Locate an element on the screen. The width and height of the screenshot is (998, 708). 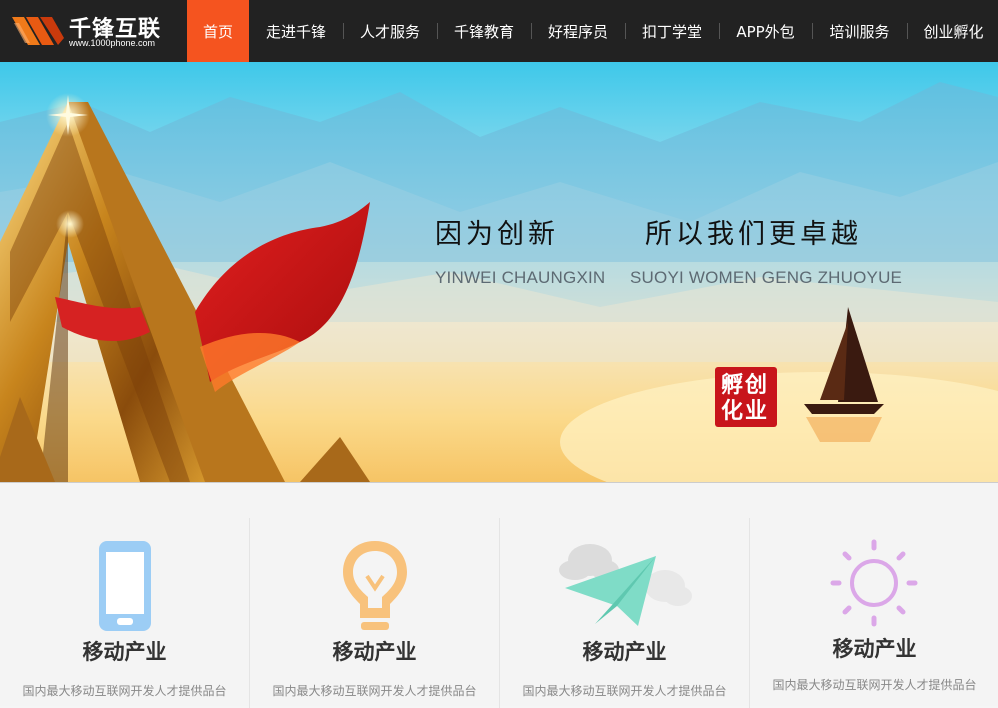
brand-url: www.1000phone.com is located at coordinates (112, 43).